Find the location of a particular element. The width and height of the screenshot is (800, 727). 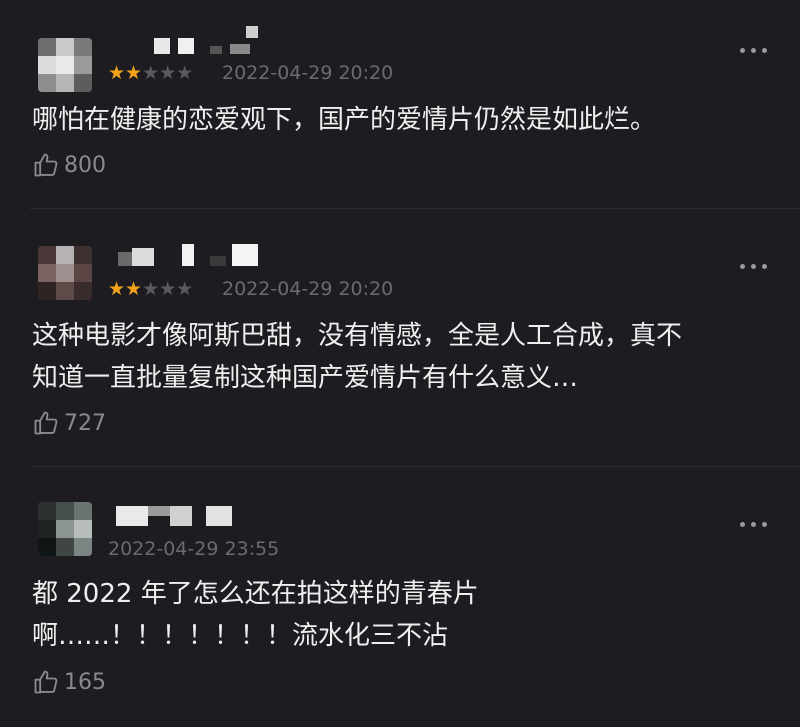

comment-time: 2022-04-29 23:55 is located at coordinates (194, 549).